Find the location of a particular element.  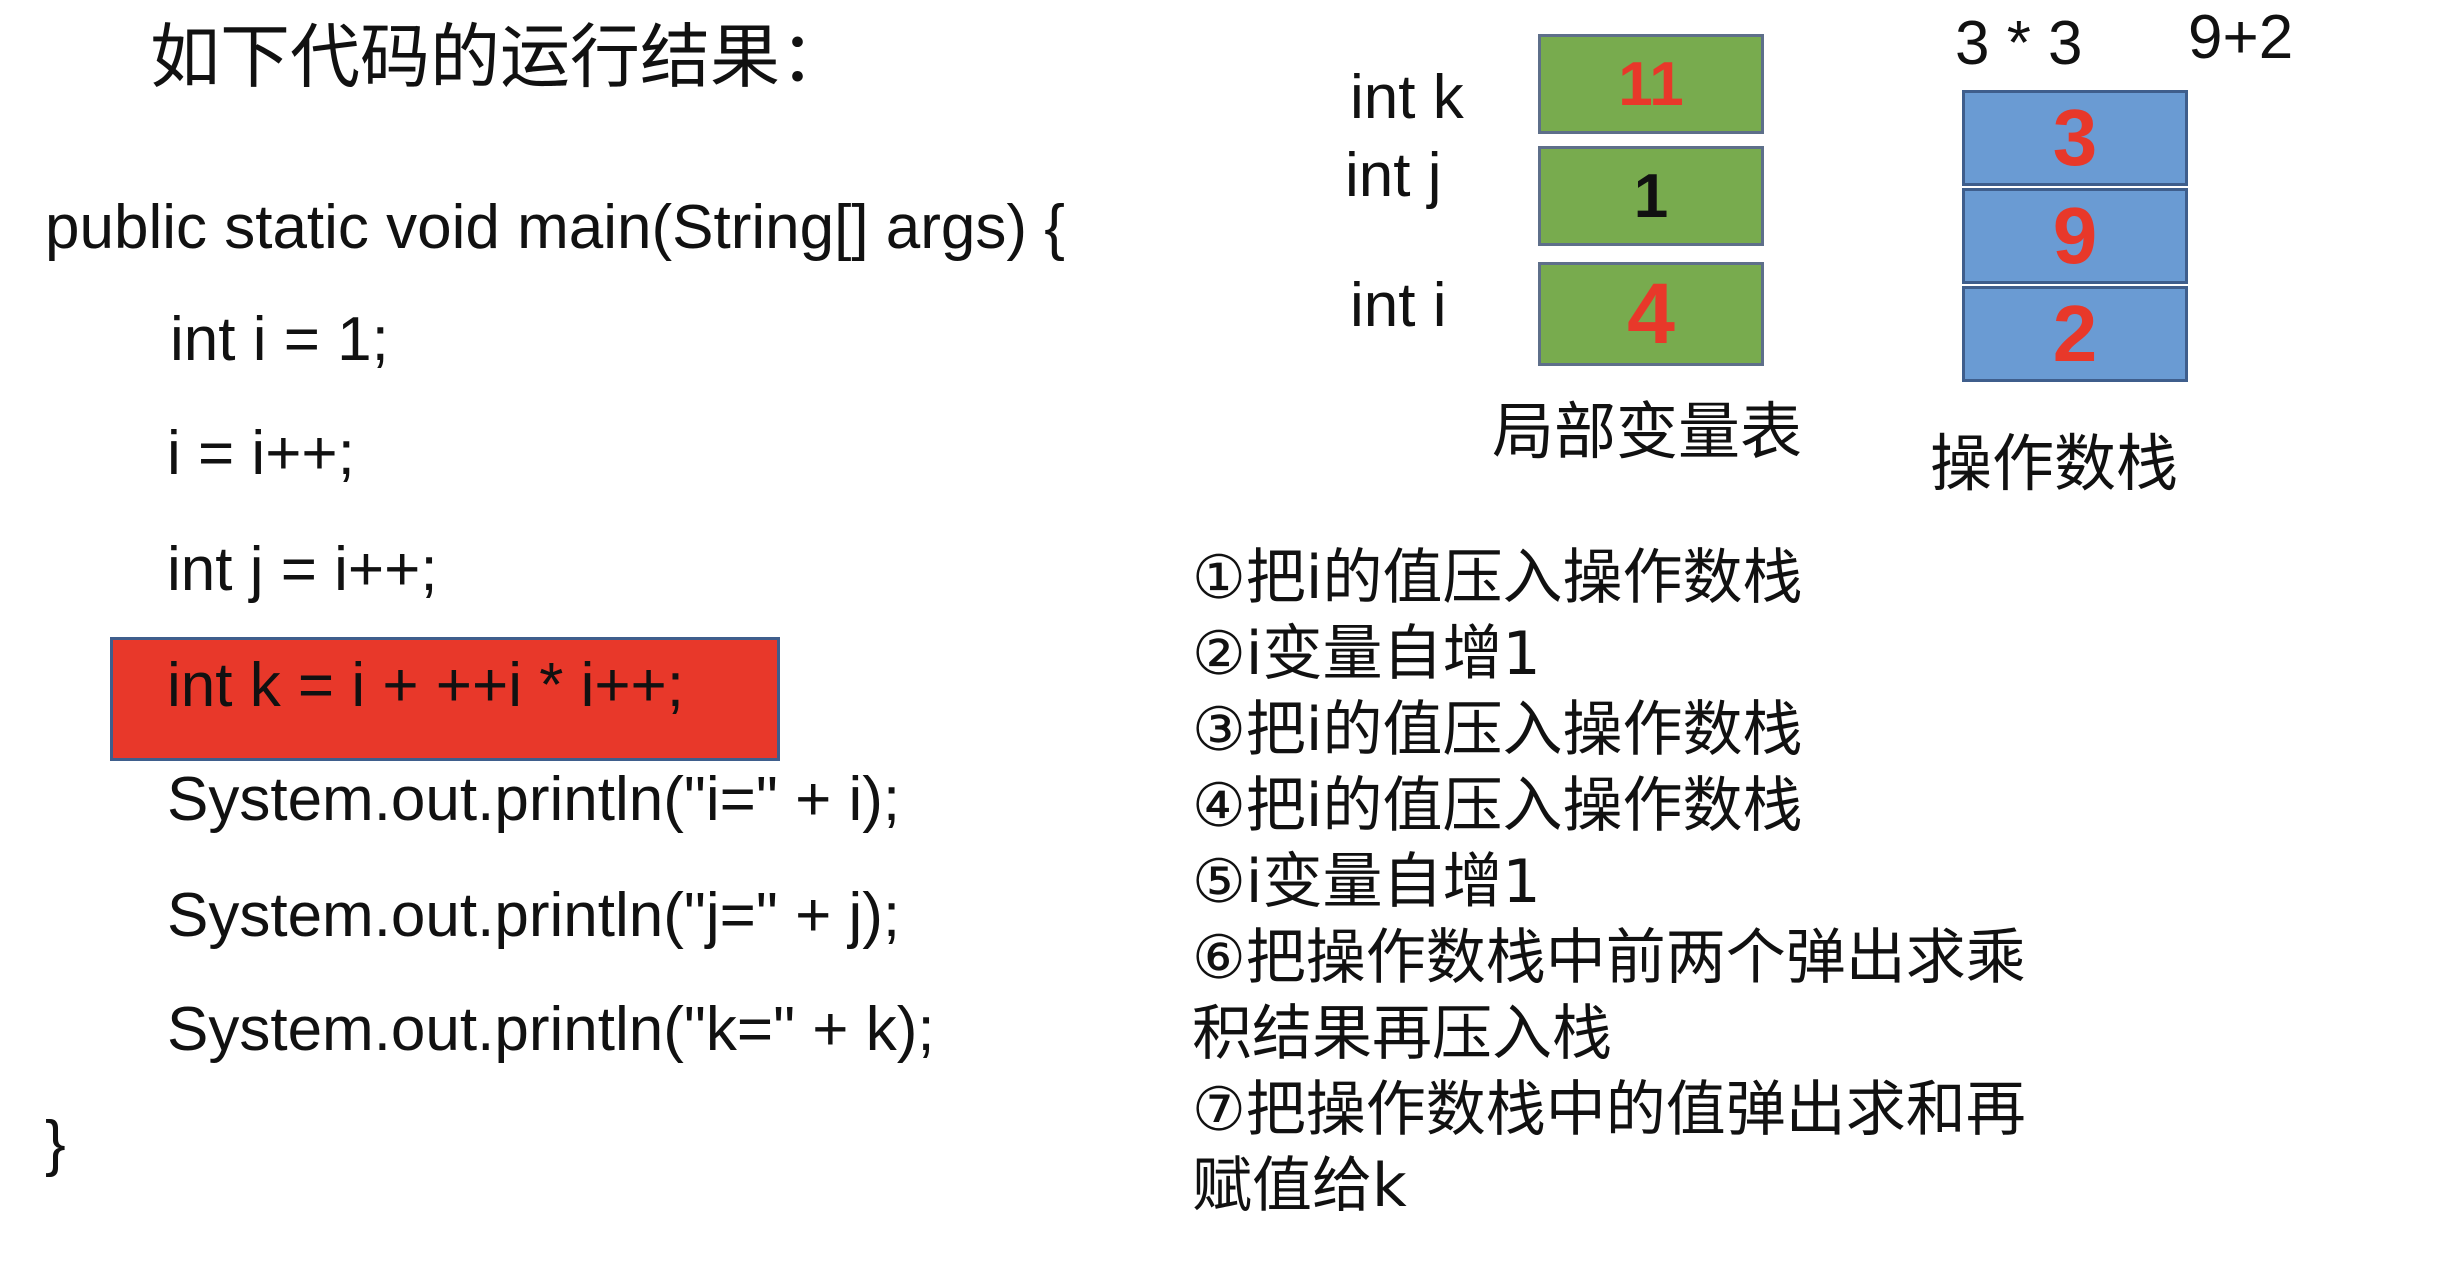

local-variable-table-caption: 局部变量表 is located at coordinates (1647, 431).